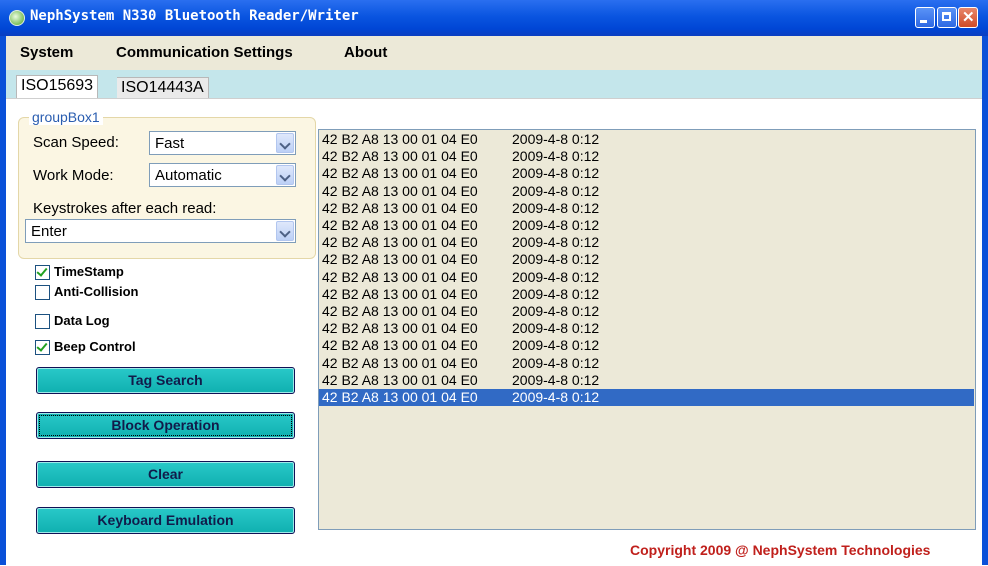 The height and width of the screenshot is (566, 988). What do you see at coordinates (165, 425) in the screenshot?
I see `block-operation-button: Block Operation` at bounding box center [165, 425].